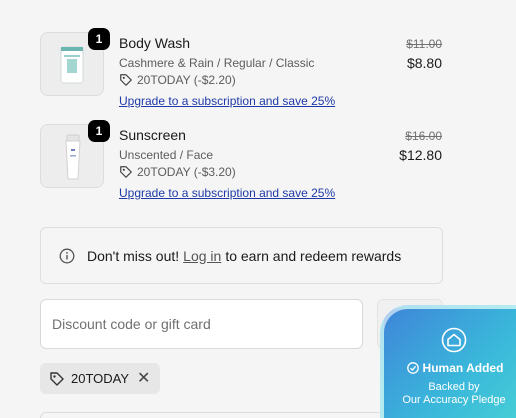  I want to click on product-name: Body Wash, so click(155, 43).